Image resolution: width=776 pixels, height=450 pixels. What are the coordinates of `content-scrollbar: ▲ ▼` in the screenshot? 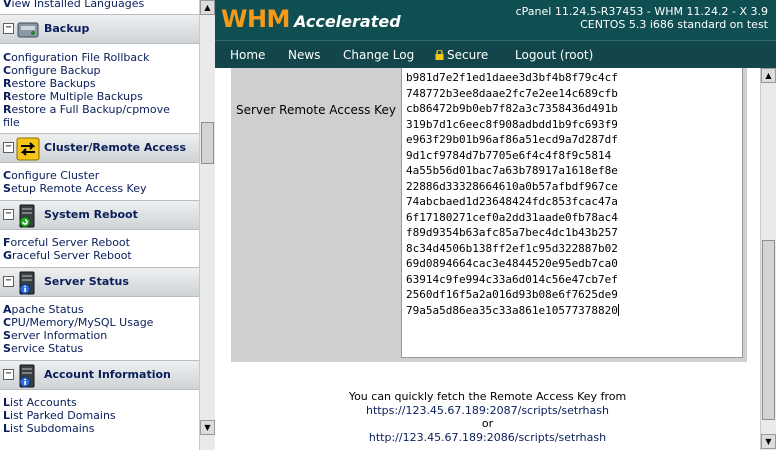 It's located at (768, 259).